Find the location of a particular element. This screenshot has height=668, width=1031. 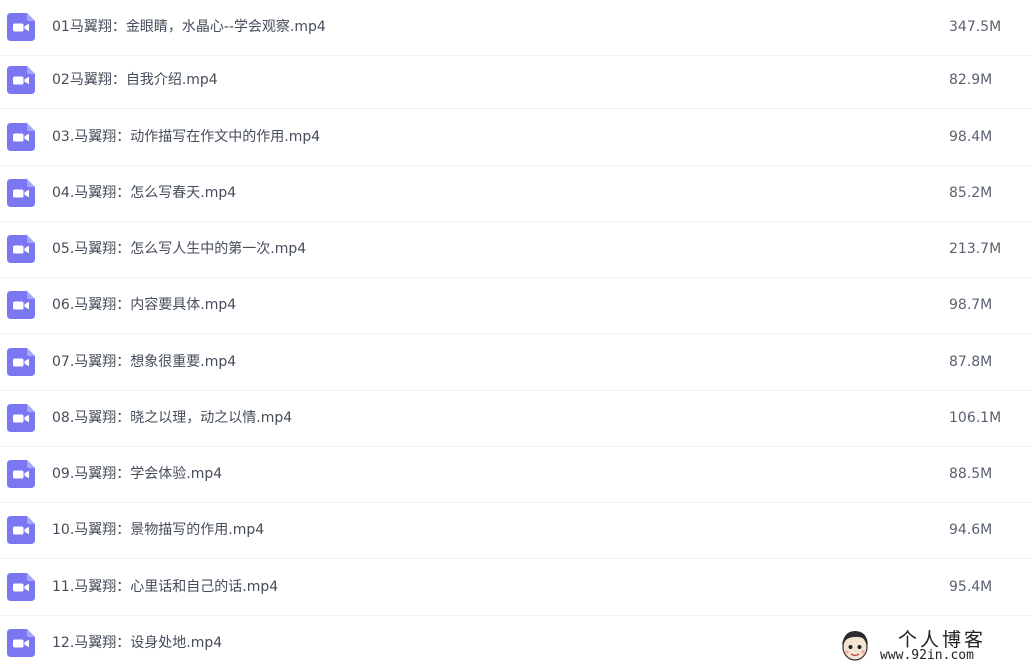

file-name: 10.马翼翔：景物描写的作用.mp4 is located at coordinates (158, 530).